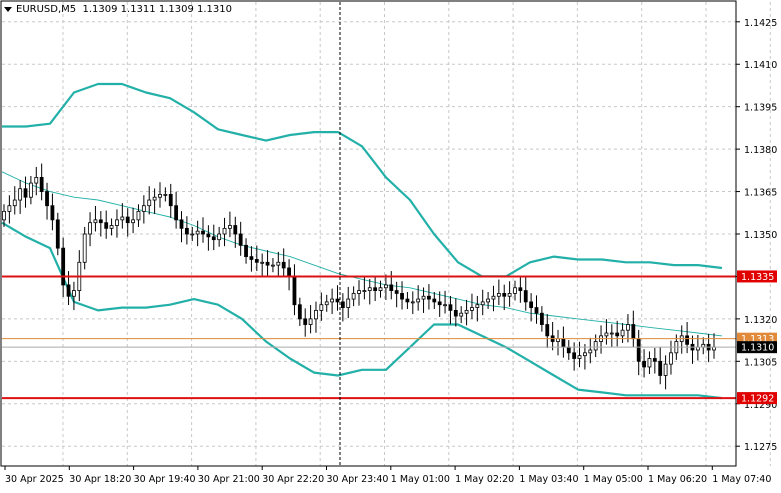 The image size is (781, 493). I want to click on price-tag-label: 1.1310, so click(757, 348).